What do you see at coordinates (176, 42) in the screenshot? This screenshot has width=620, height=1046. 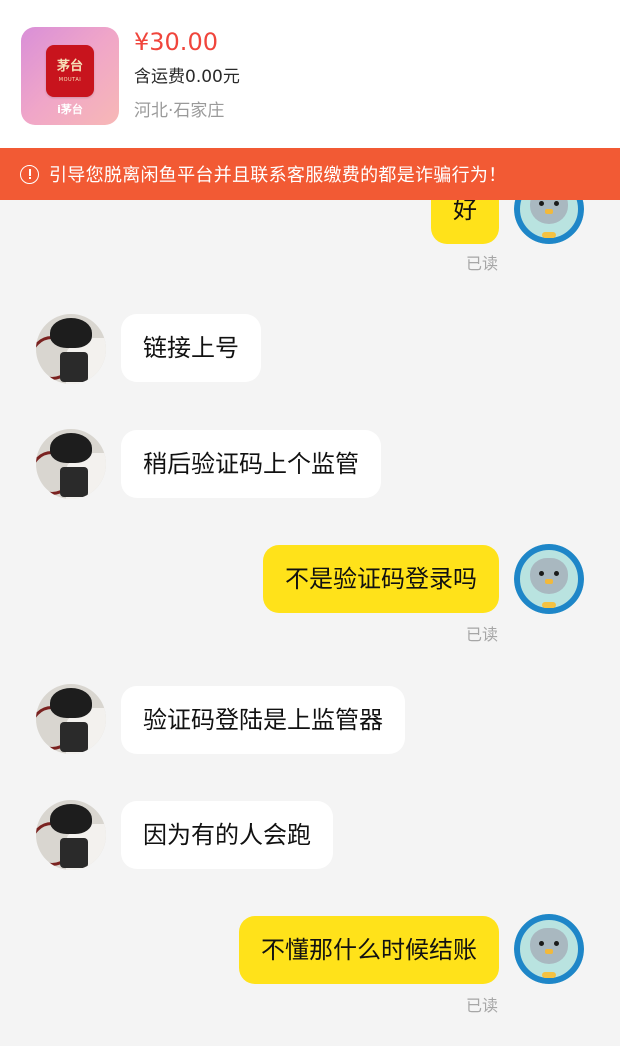 I see `product-price: ¥30.00` at bounding box center [176, 42].